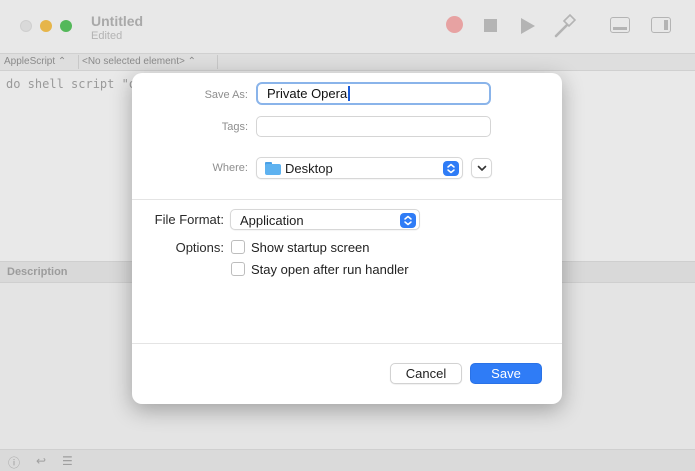  What do you see at coordinates (620, 25) in the screenshot?
I see `show-log-panel-icon` at bounding box center [620, 25].